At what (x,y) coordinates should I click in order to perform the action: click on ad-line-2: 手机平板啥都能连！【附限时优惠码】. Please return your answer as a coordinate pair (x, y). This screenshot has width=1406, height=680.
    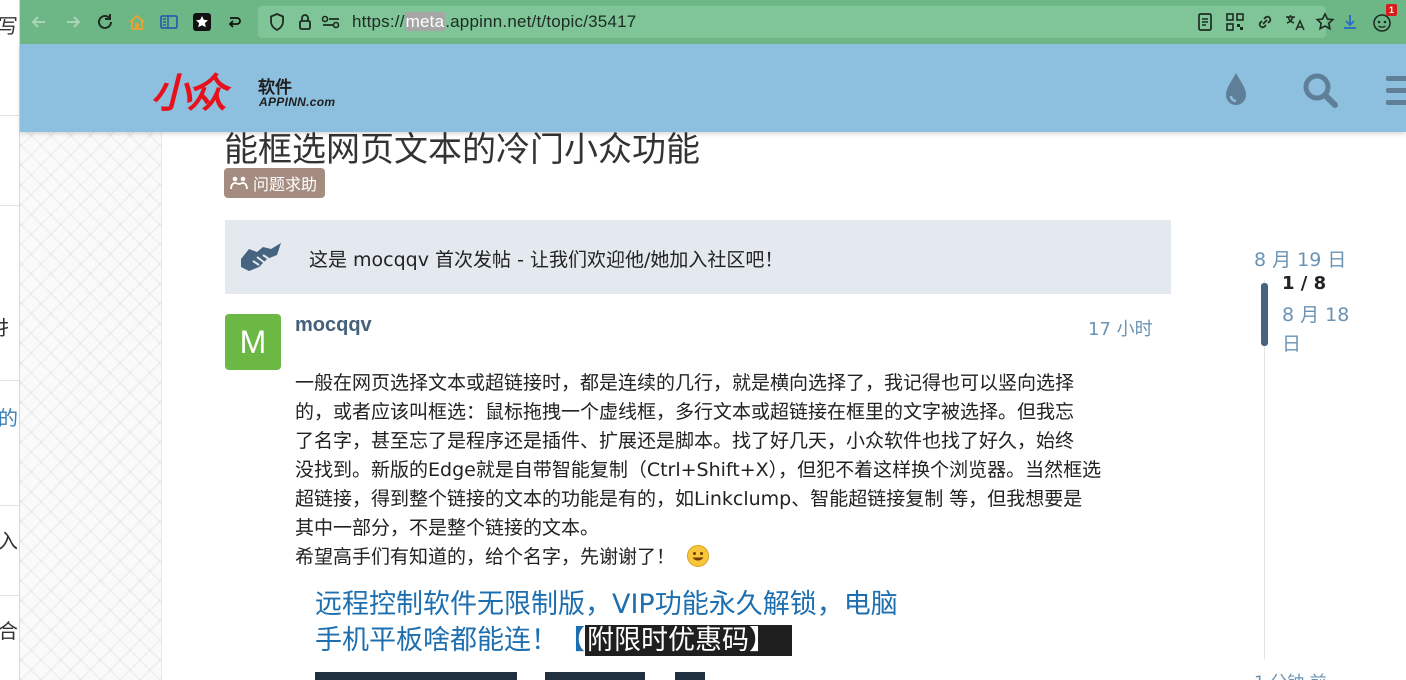
    Looking at the image, I should click on (553, 637).